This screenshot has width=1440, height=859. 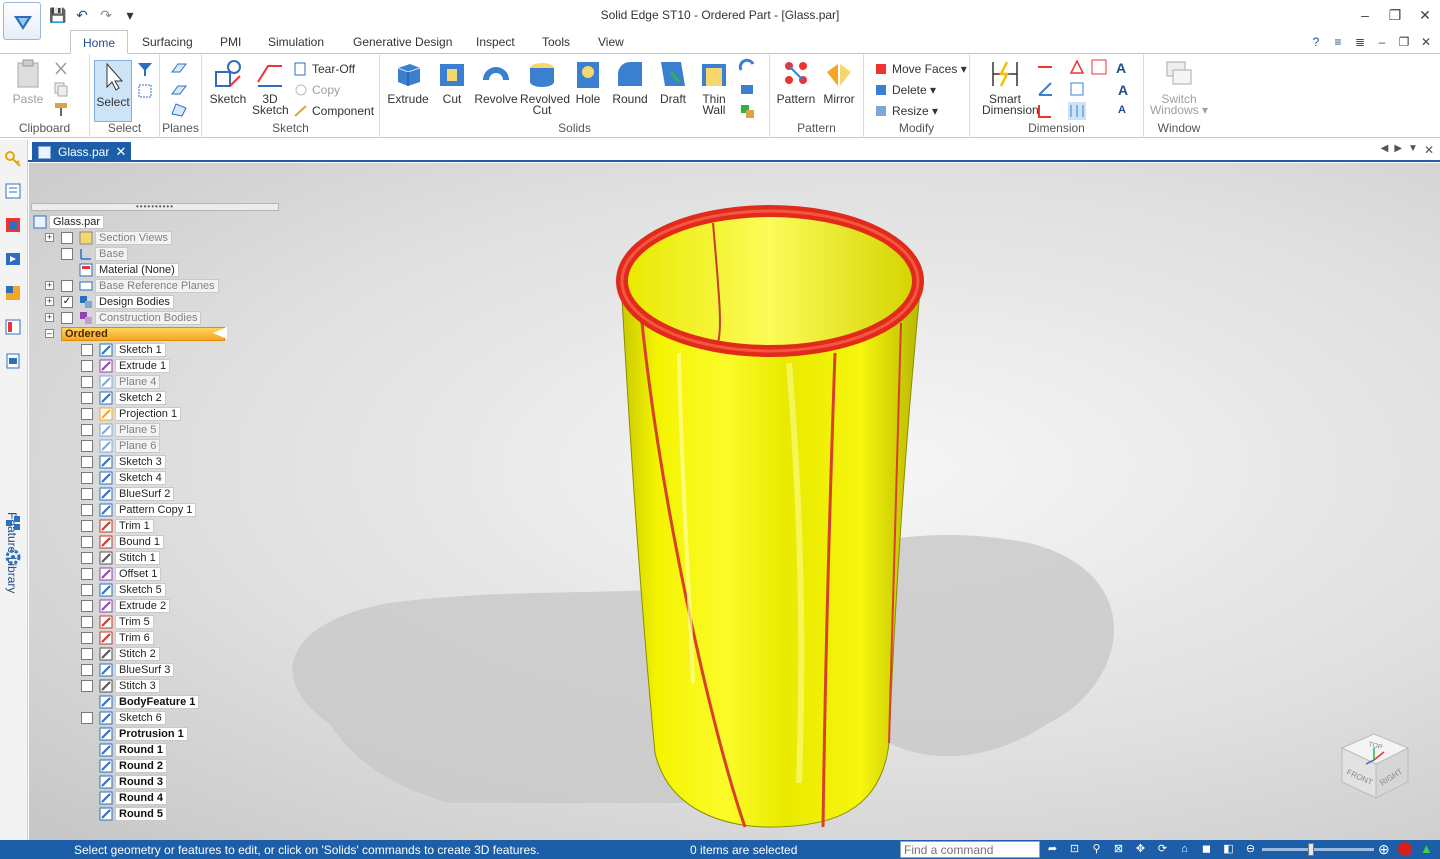 I want to click on paste-button: Paste, so click(x=28, y=81).